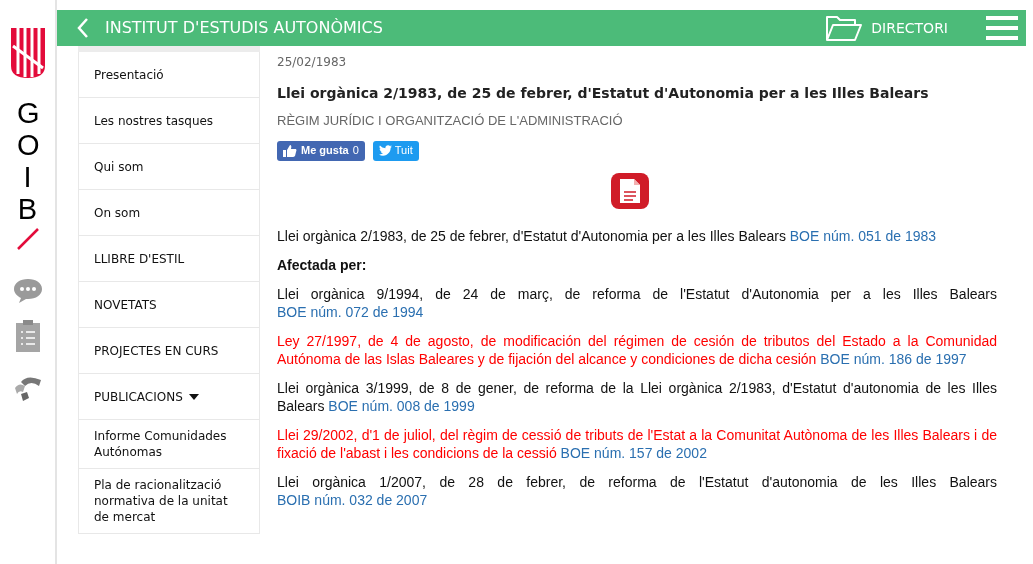 Image resolution: width=1033 pixels, height=564 pixels. What do you see at coordinates (290, 150) in the screenshot?
I see `thumbs-up-icon` at bounding box center [290, 150].